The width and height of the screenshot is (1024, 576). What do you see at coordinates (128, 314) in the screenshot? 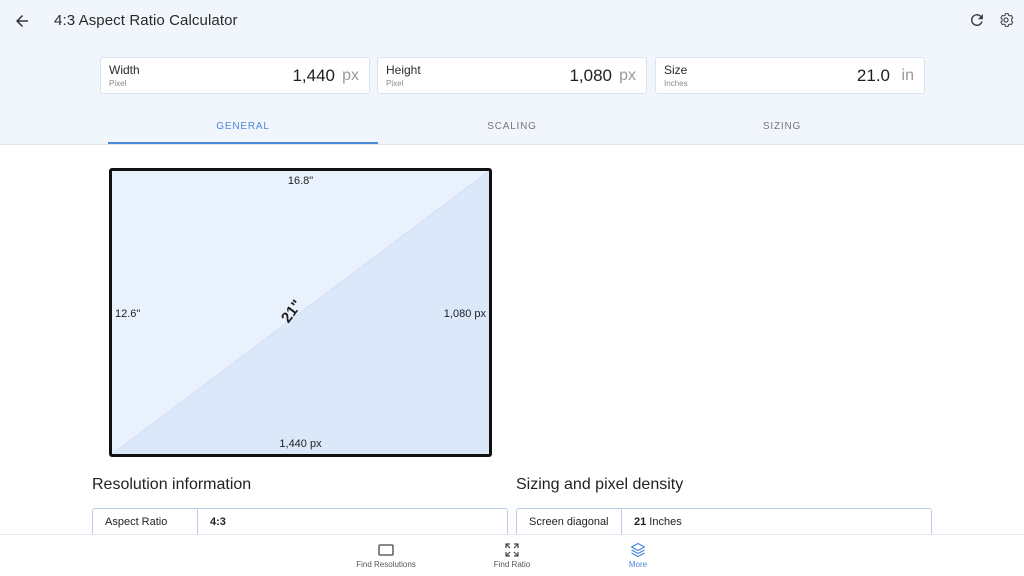
I see `height-inches-label: 12.6"` at bounding box center [128, 314].